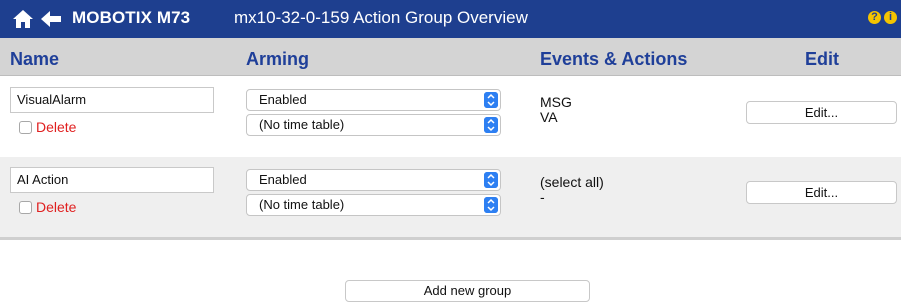 The image size is (901, 302). What do you see at coordinates (381, 17) in the screenshot?
I see `page-title: mx10-32-0-159 Action Group Overview` at bounding box center [381, 17].